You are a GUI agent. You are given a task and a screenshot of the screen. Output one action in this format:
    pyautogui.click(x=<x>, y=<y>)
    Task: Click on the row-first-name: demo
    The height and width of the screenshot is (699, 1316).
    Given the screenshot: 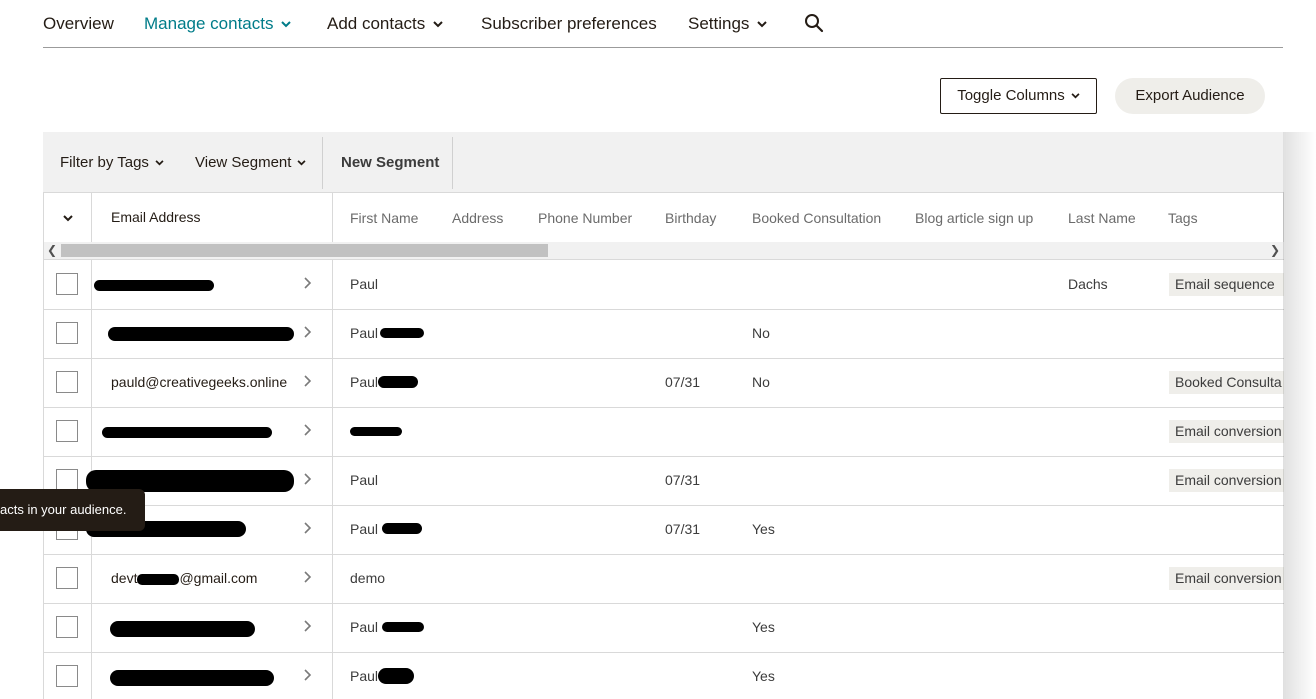 What is the action you would take?
    pyautogui.click(x=368, y=578)
    